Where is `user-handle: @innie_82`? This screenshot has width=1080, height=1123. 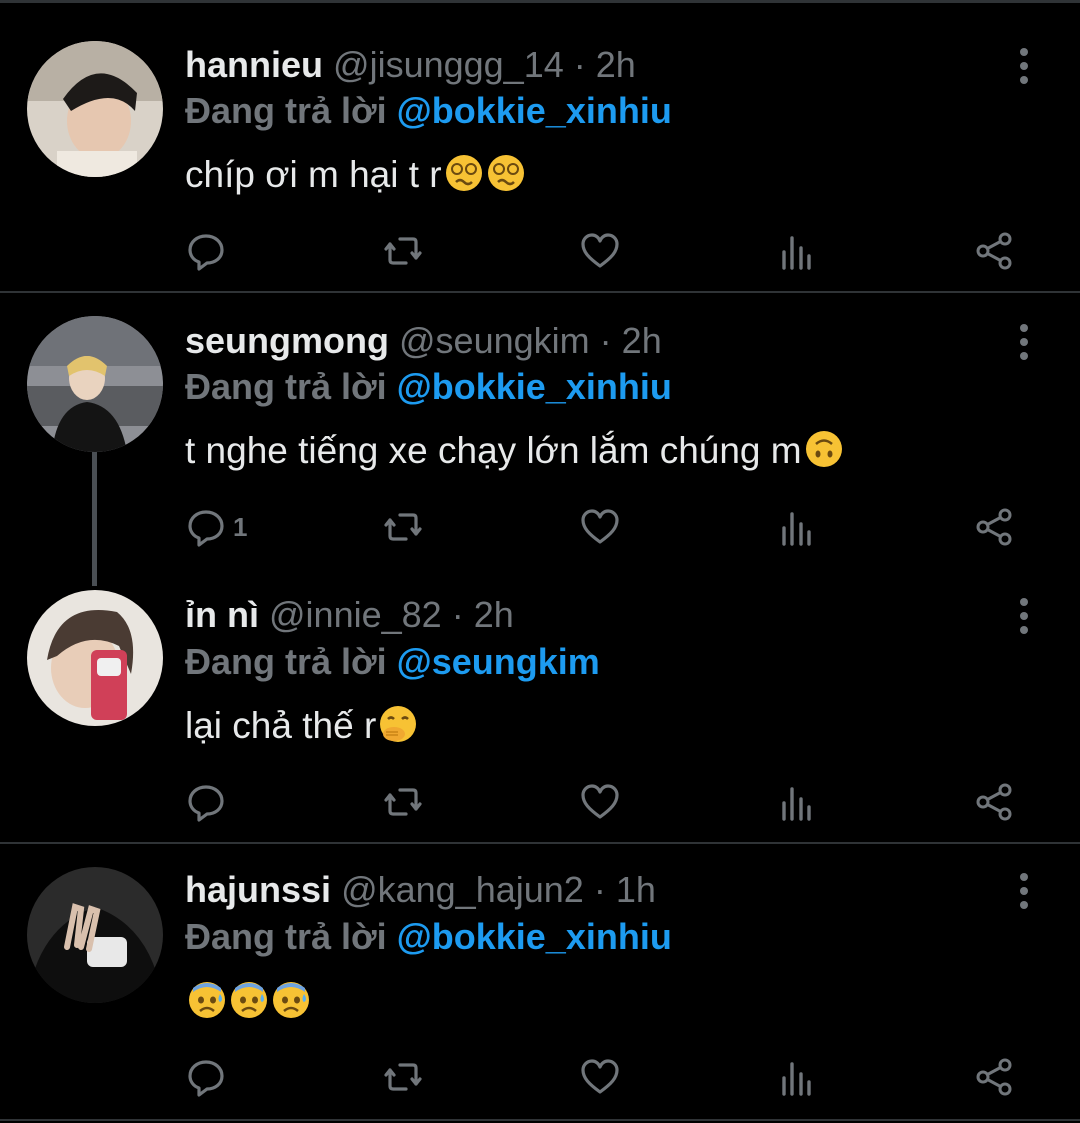 user-handle: @innie_82 is located at coordinates (355, 614).